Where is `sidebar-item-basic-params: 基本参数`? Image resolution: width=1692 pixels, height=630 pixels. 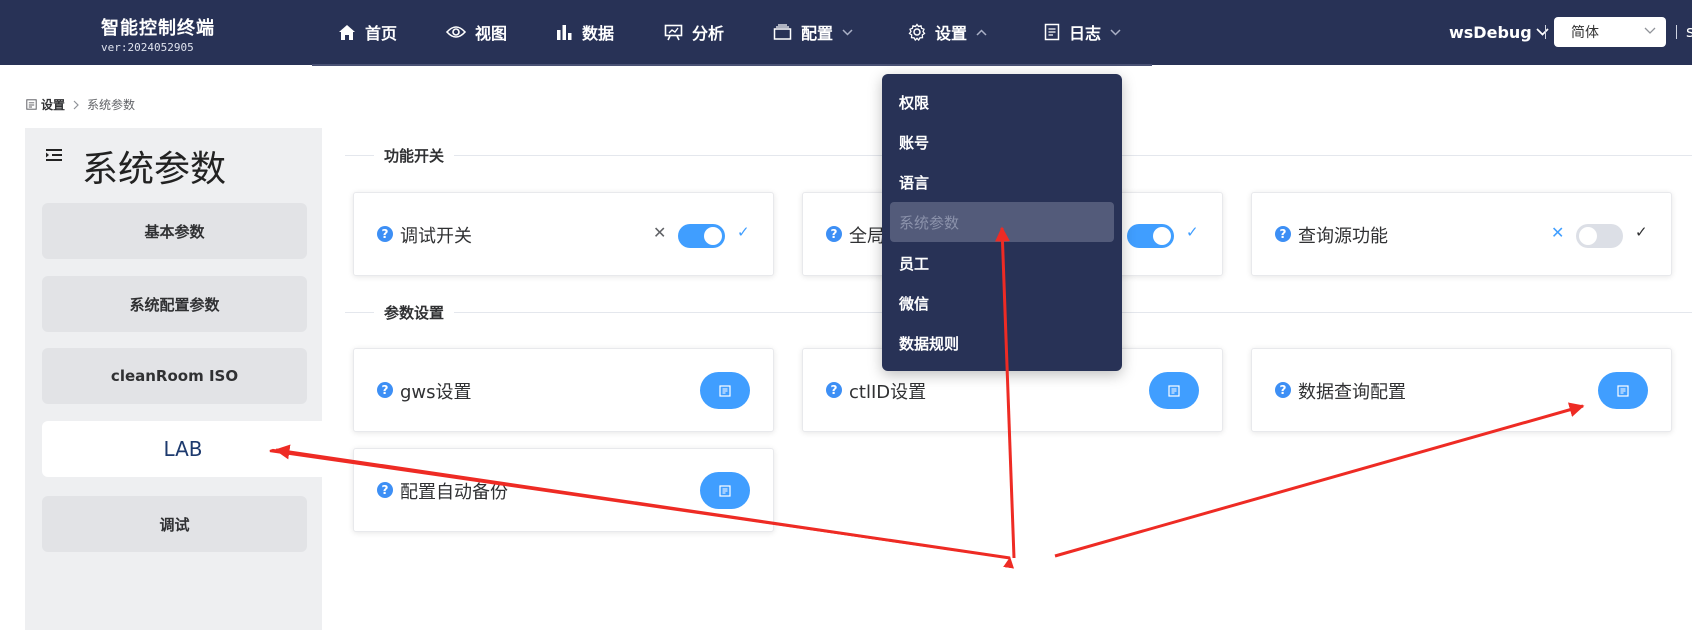
sidebar-item-basic-params: 基本参数 is located at coordinates (174, 231).